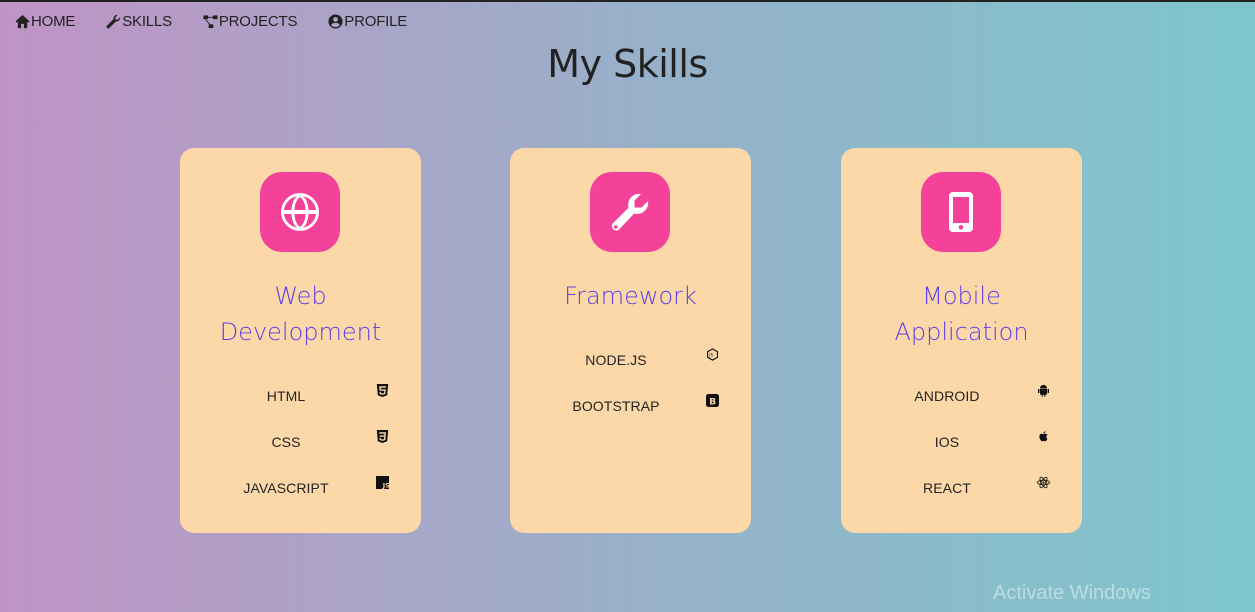  I want to click on skill-row-html: HTML, so click(300, 401).